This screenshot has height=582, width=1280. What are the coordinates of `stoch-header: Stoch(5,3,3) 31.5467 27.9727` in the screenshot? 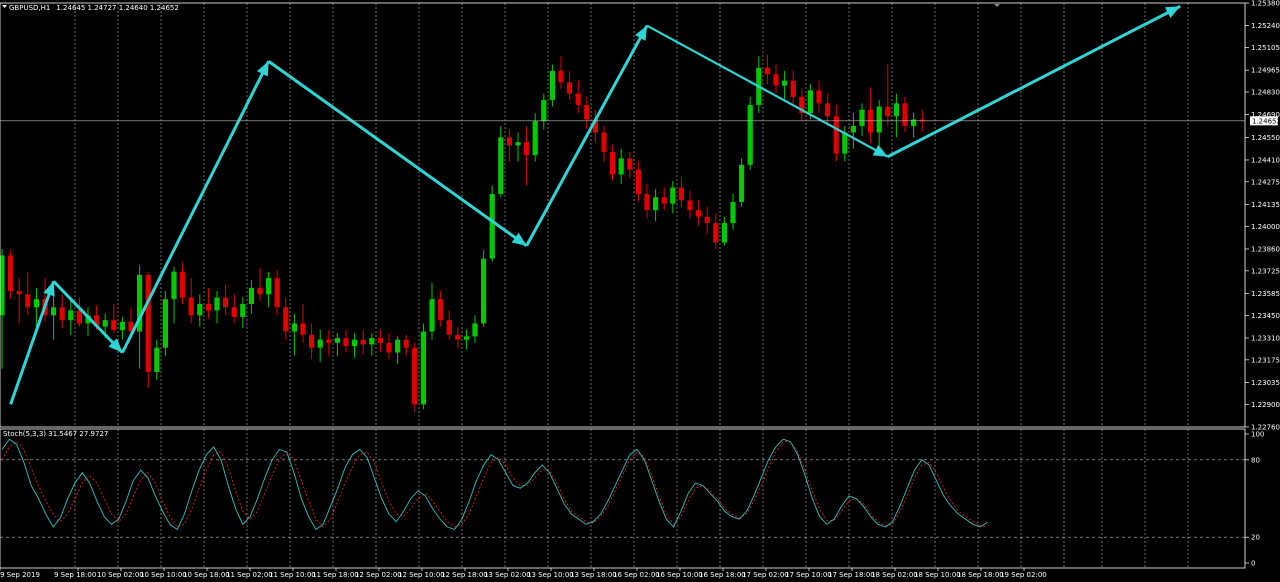 It's located at (55, 434).